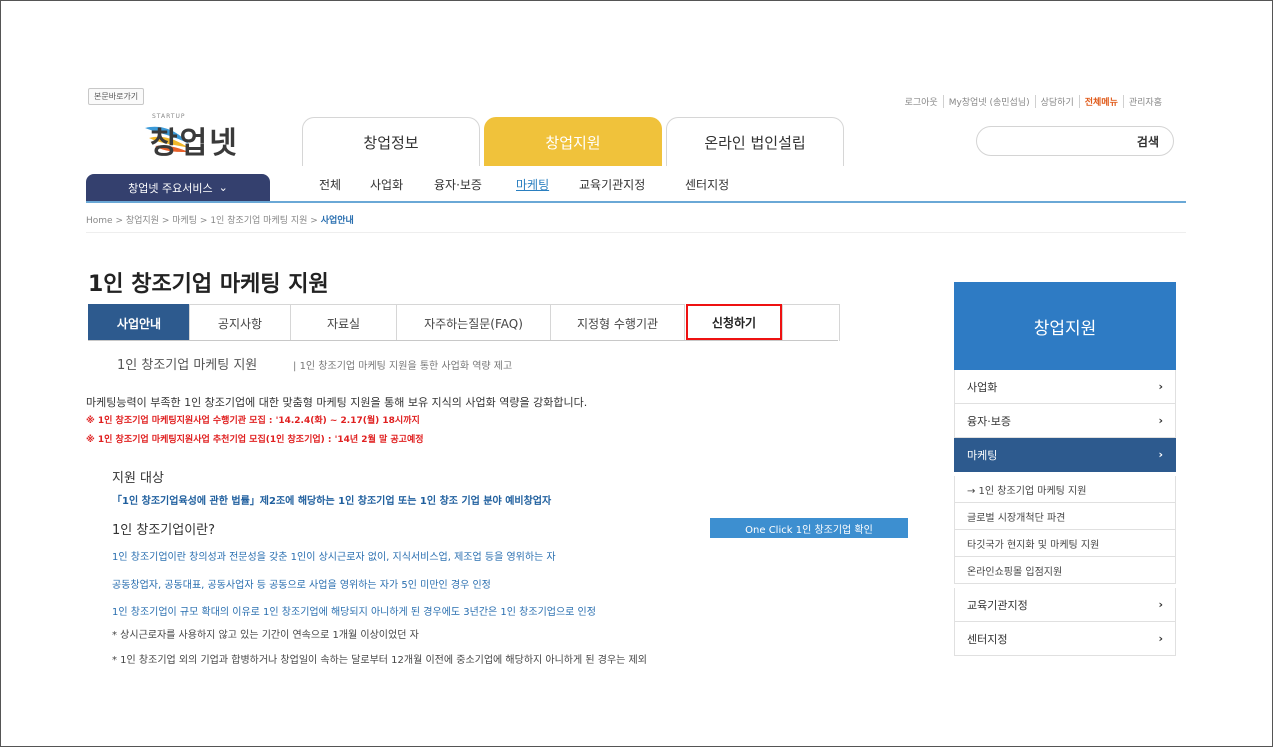 The width and height of the screenshot is (1273, 747). Describe the element at coordinates (170, 188) in the screenshot. I see `main-services-label: 창업넷 주요서비스` at that location.